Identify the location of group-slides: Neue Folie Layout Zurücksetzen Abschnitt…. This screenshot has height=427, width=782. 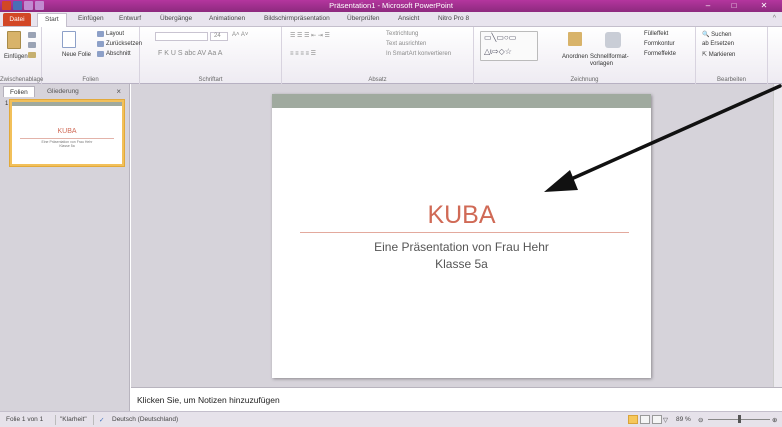
(92, 55).